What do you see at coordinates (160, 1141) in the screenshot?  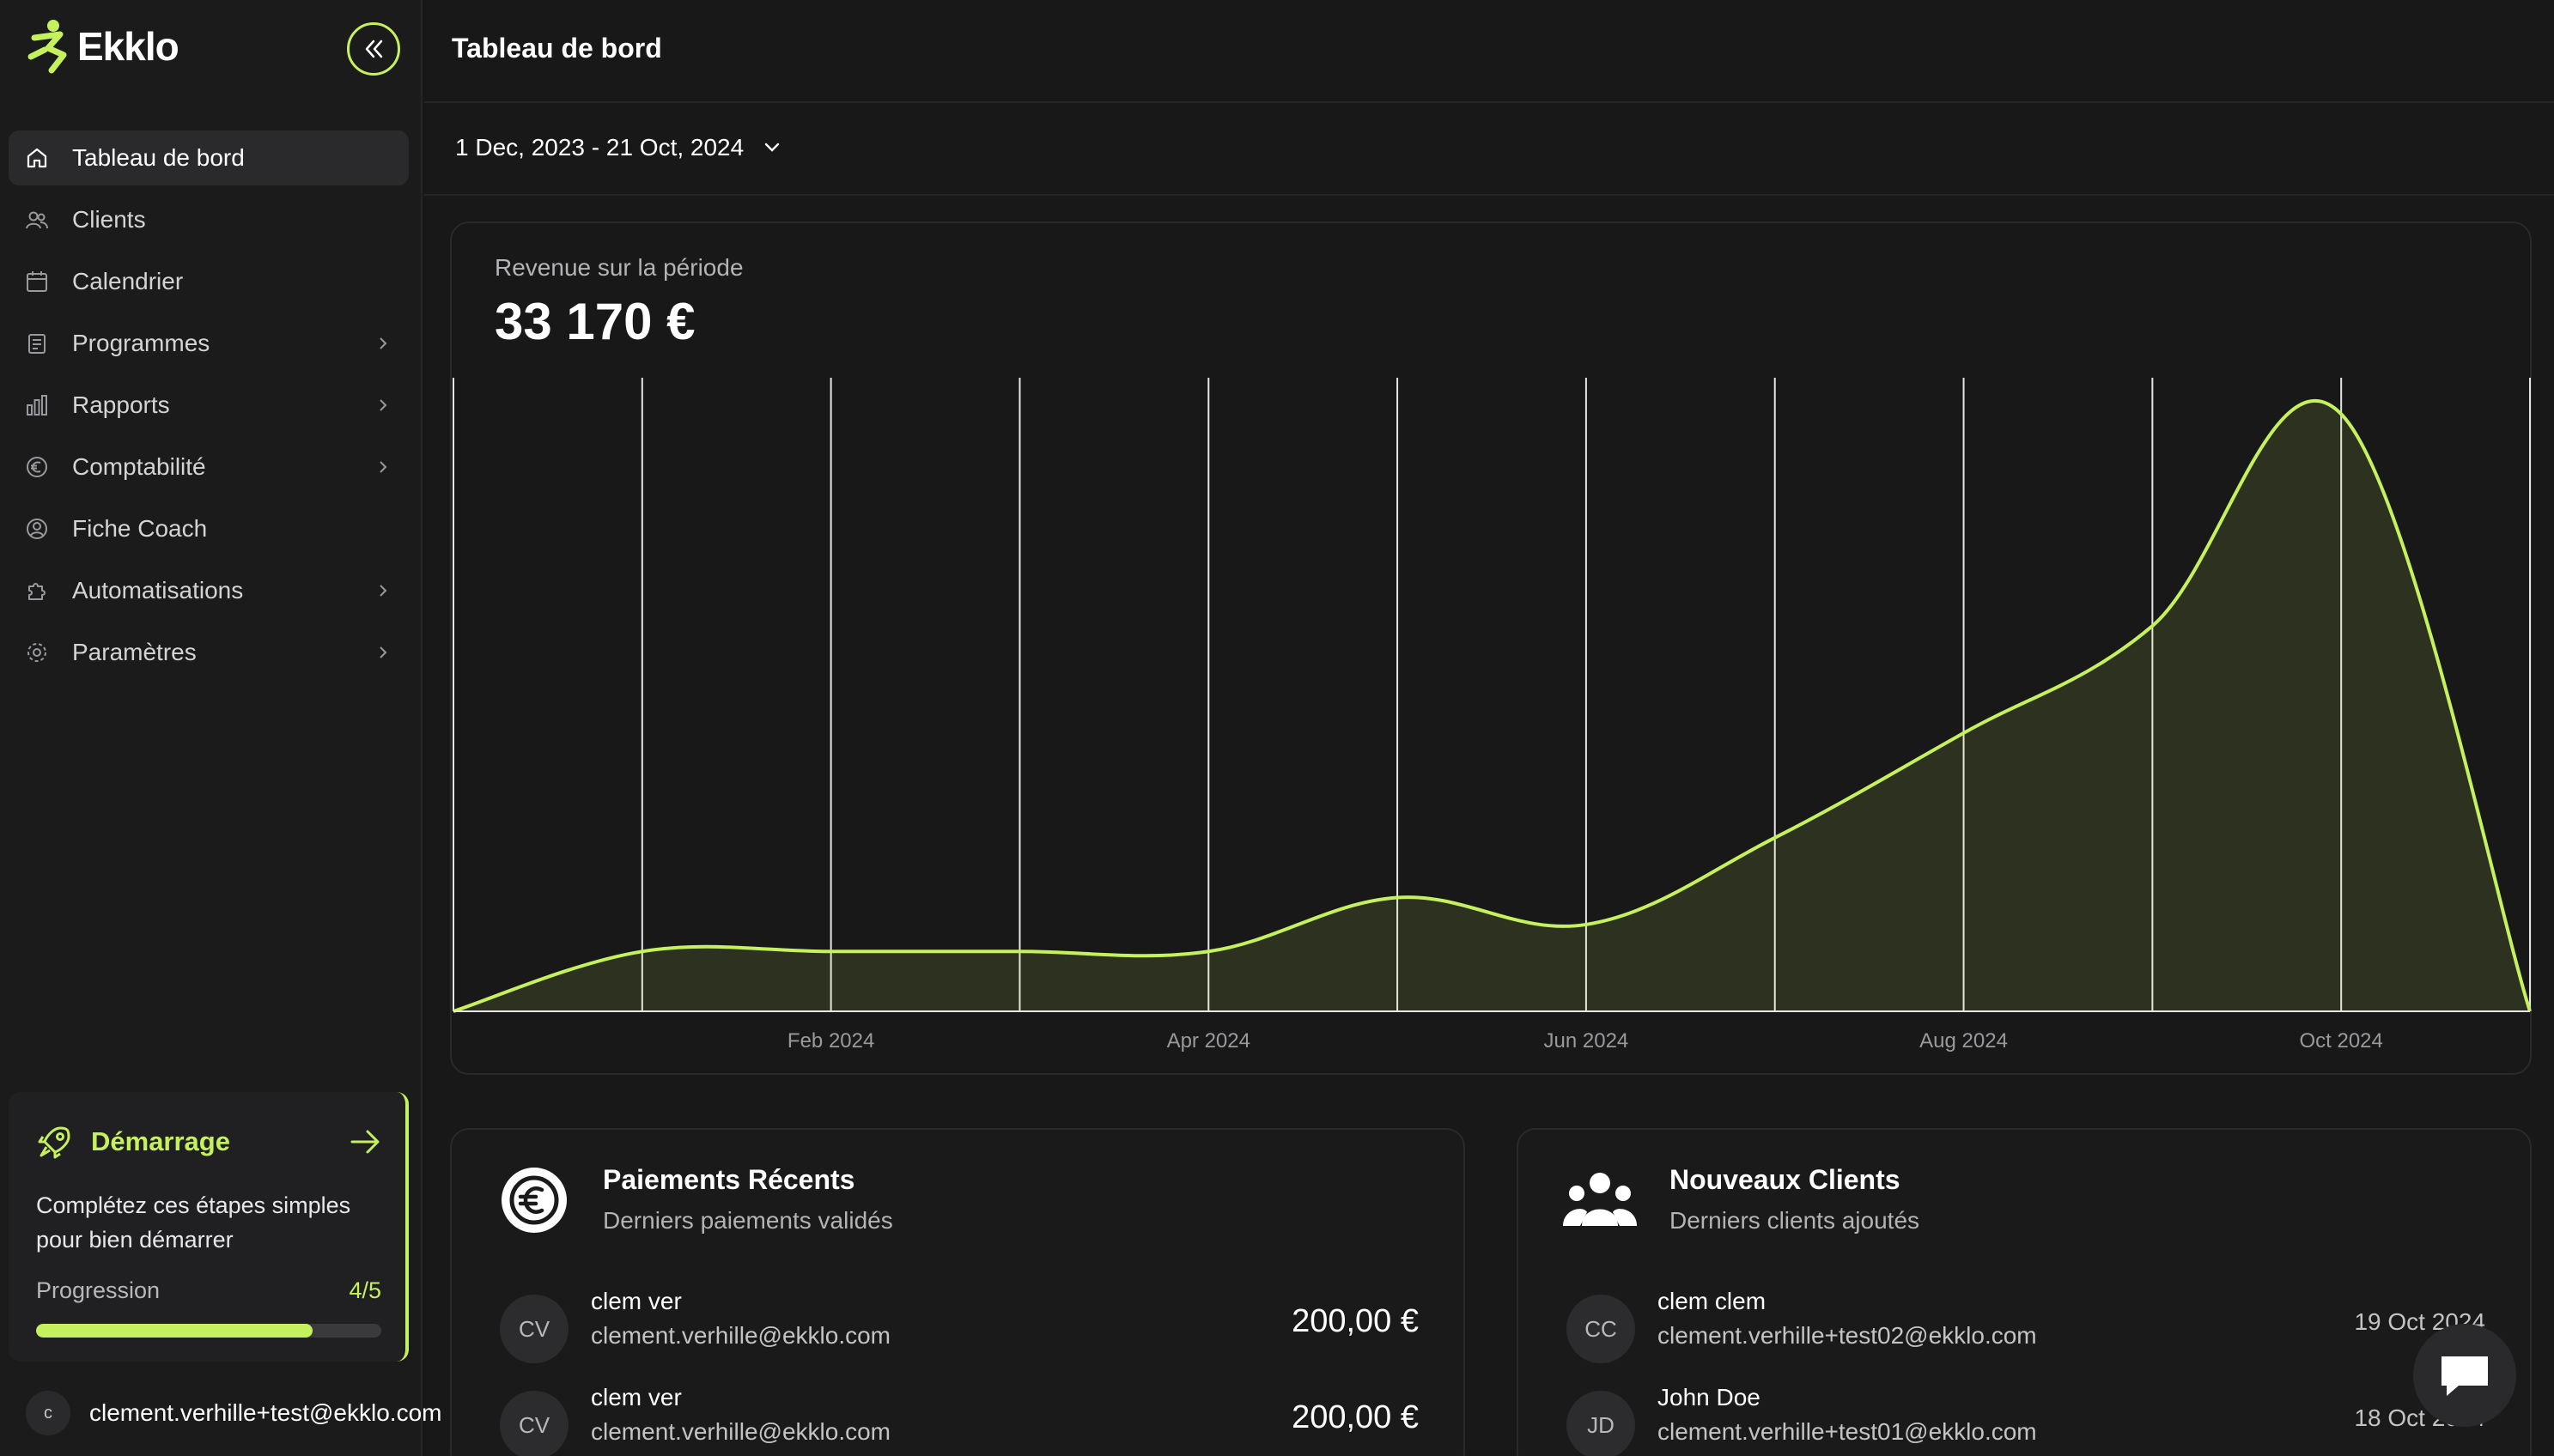 I see `startup-title: Démarrage` at bounding box center [160, 1141].